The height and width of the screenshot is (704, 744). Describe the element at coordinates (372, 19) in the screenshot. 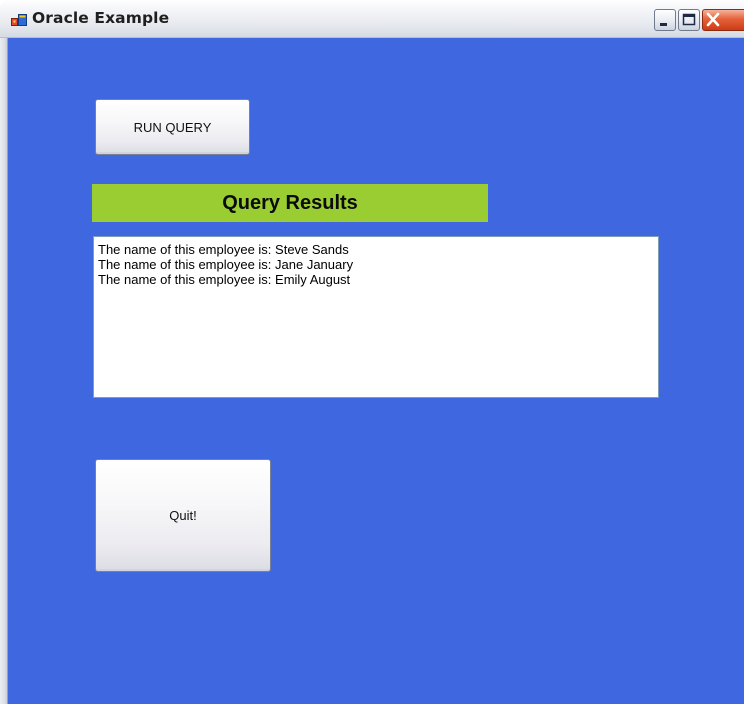

I see `title-bar: Oracle Example` at that location.